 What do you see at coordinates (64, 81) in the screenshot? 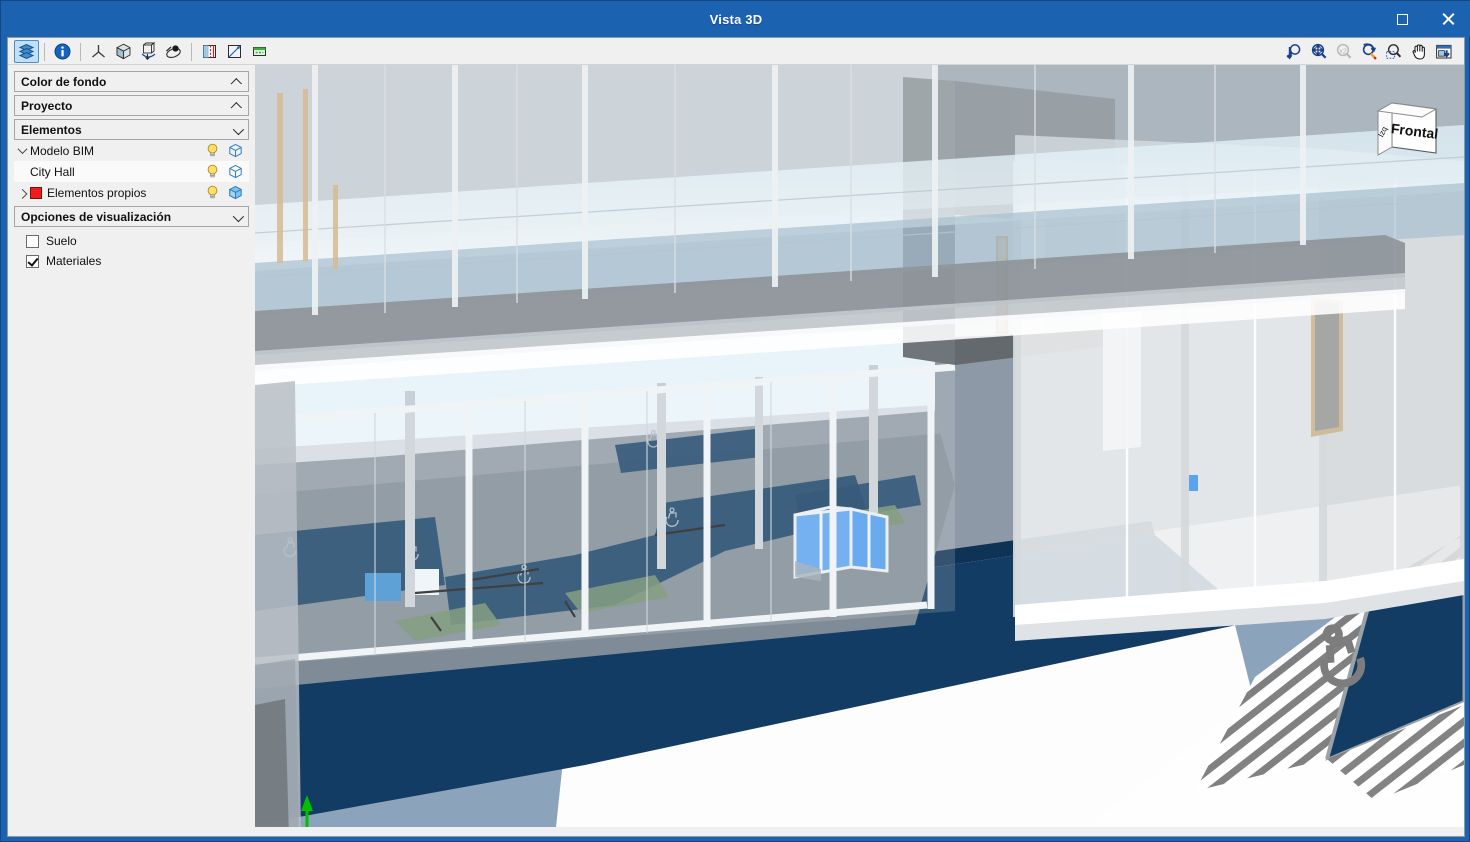
I see `panel-label: Color de fondo` at bounding box center [64, 81].